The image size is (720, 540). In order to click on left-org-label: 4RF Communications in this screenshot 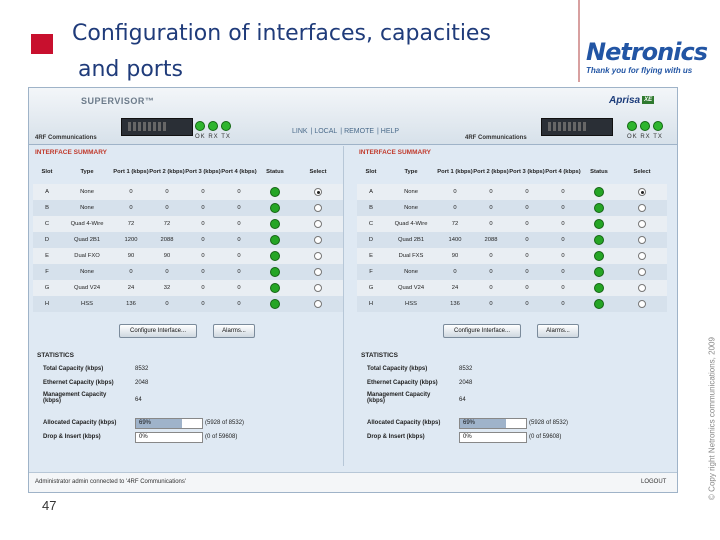, I will do `click(66, 138)`.